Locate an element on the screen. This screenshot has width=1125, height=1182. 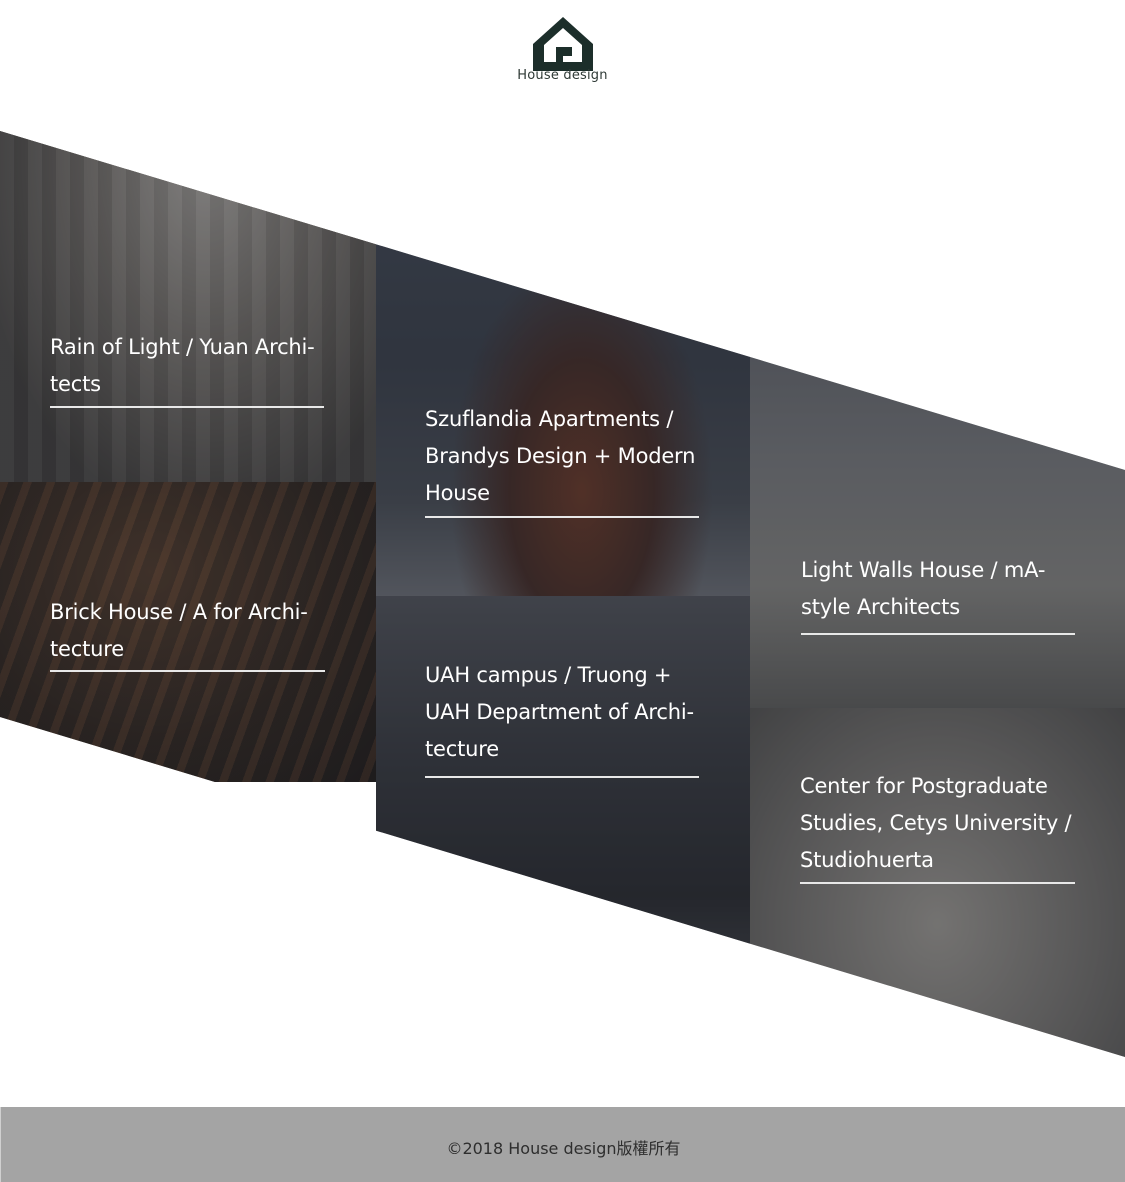
project-title-line: Center for Postgraduate is located at coordinates (924, 786).